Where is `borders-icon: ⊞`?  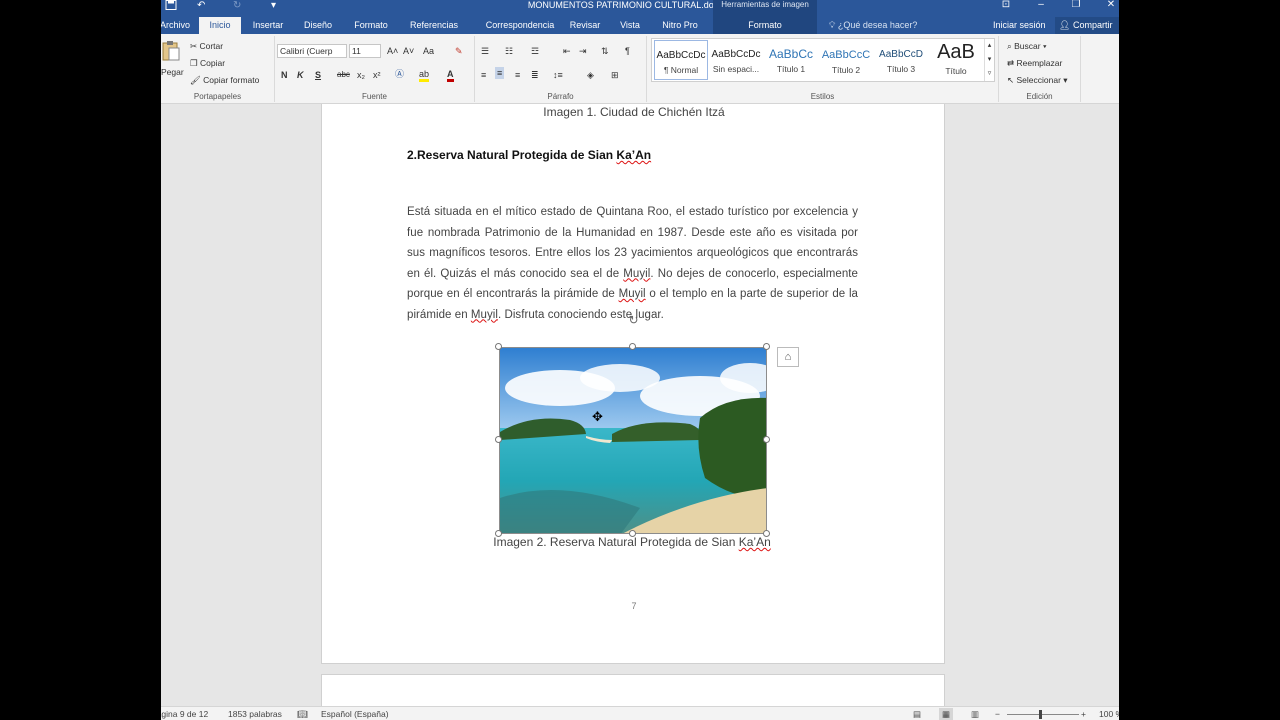
borders-icon: ⊞ is located at coordinates (615, 75).